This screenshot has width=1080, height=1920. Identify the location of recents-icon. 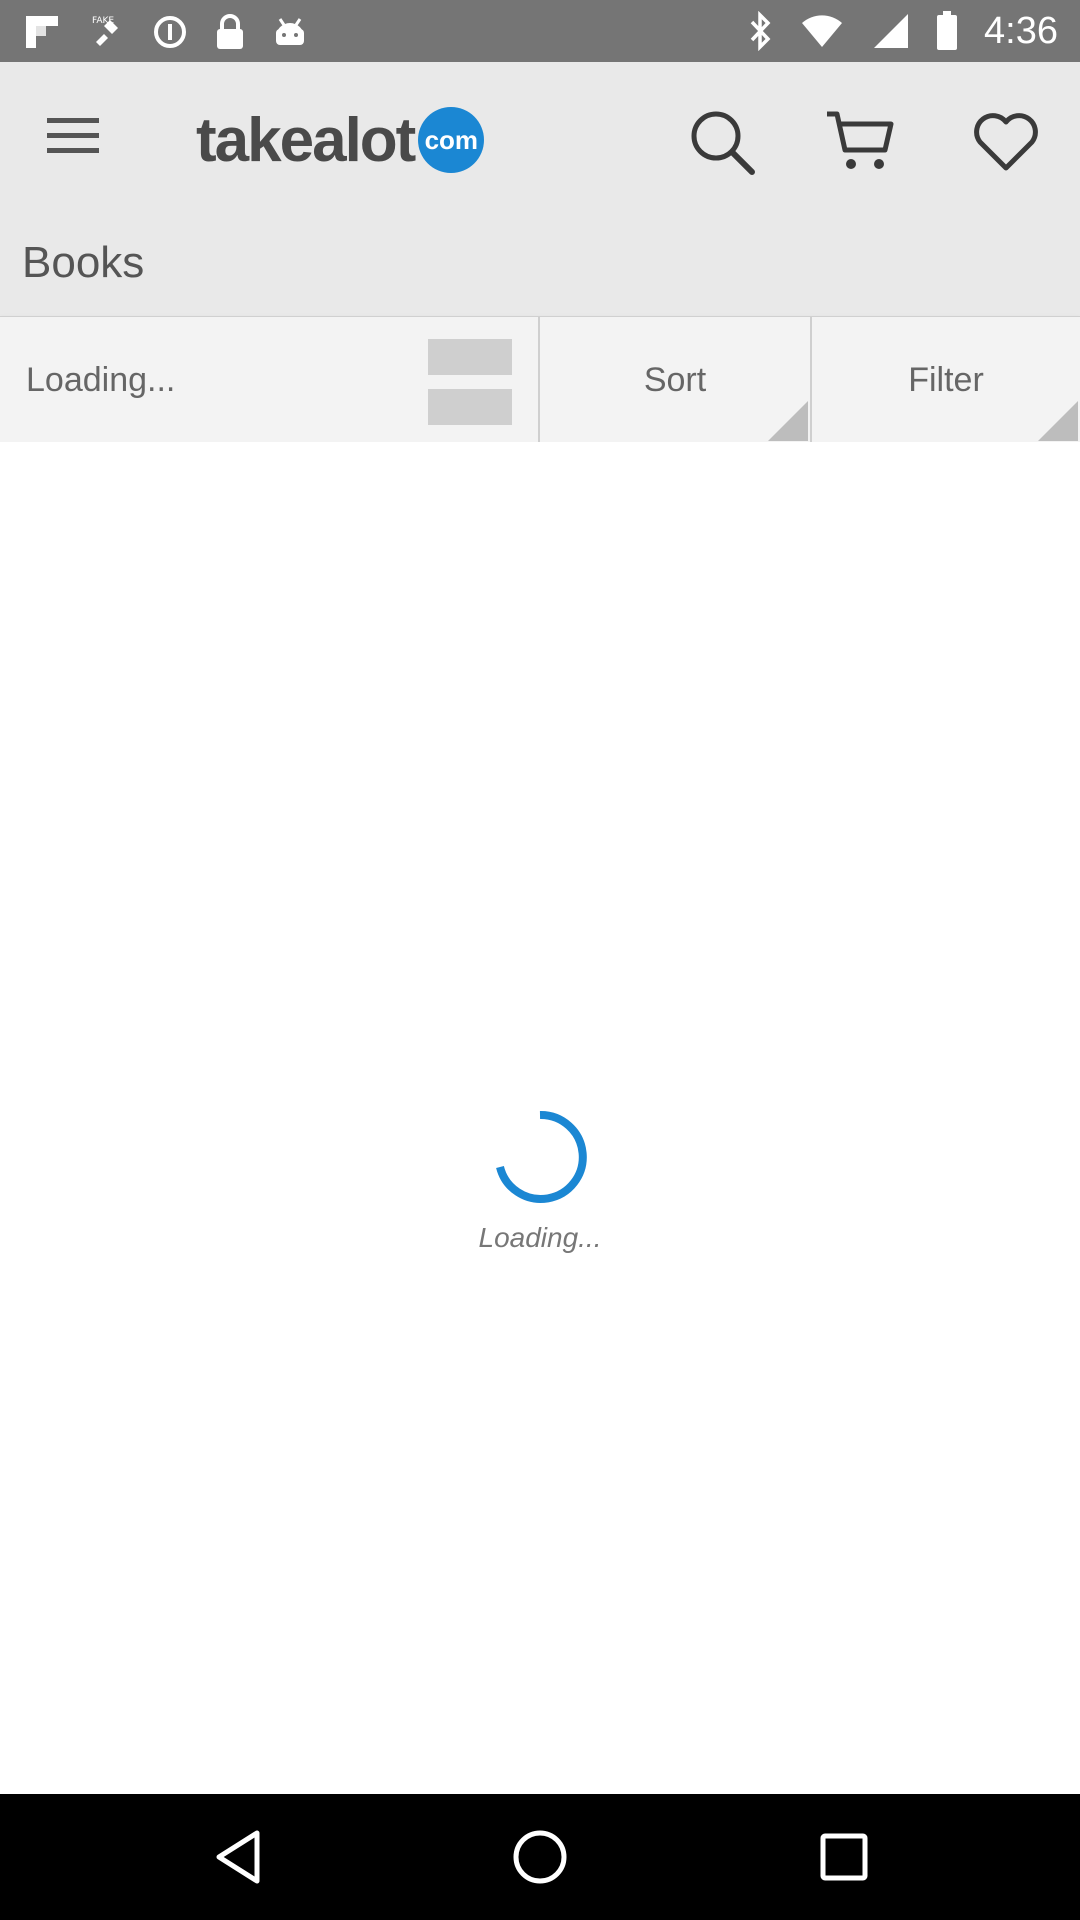
(844, 1857).